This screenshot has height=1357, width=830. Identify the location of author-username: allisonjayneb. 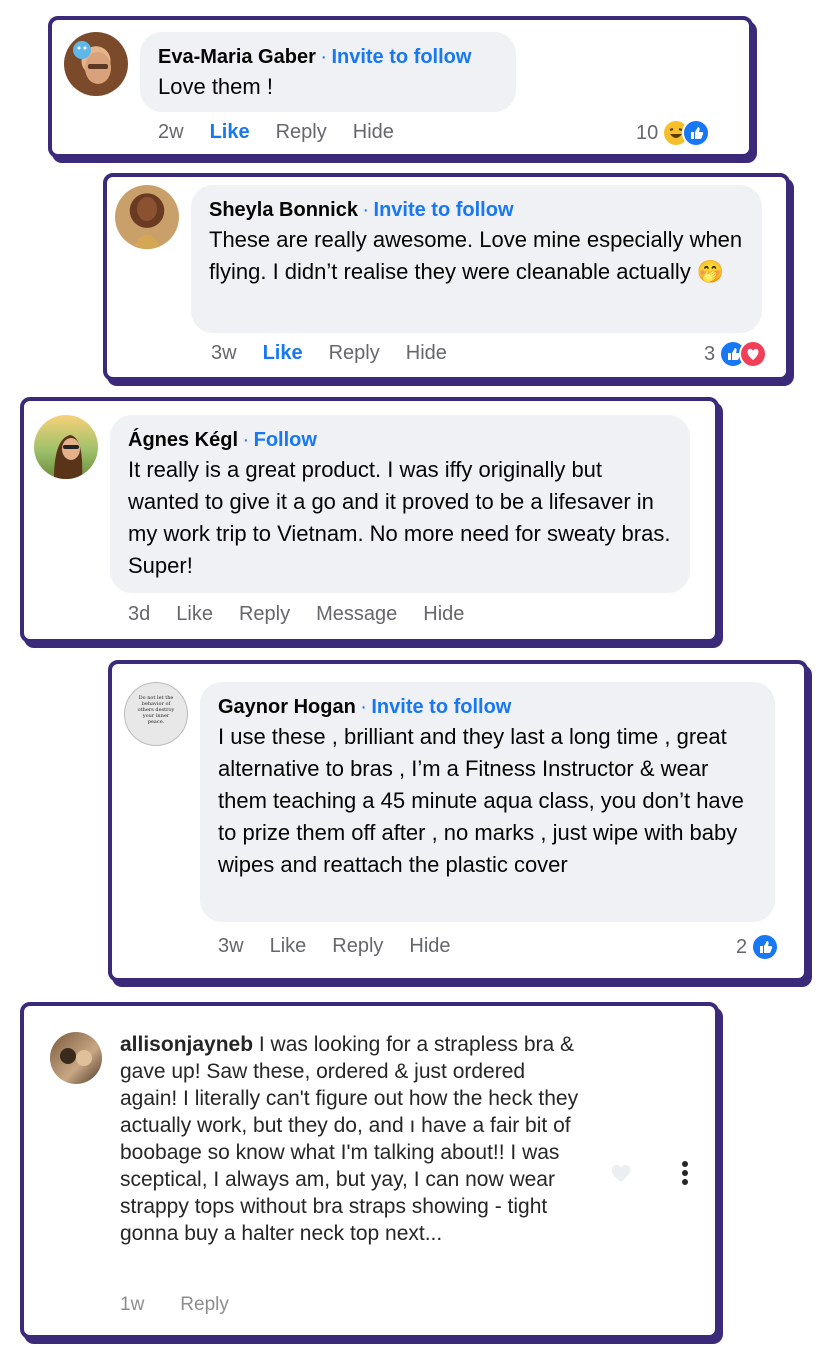
(186, 1044).